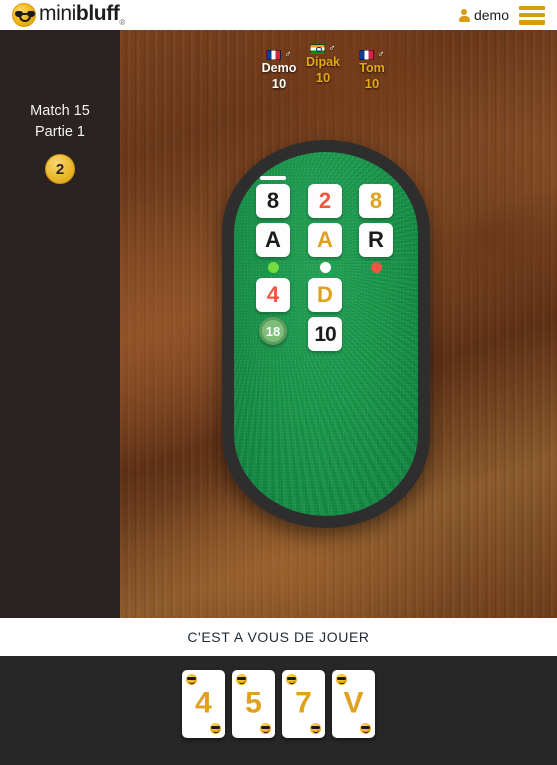  I want to click on logo-registered-mark: ®, so click(122, 23).